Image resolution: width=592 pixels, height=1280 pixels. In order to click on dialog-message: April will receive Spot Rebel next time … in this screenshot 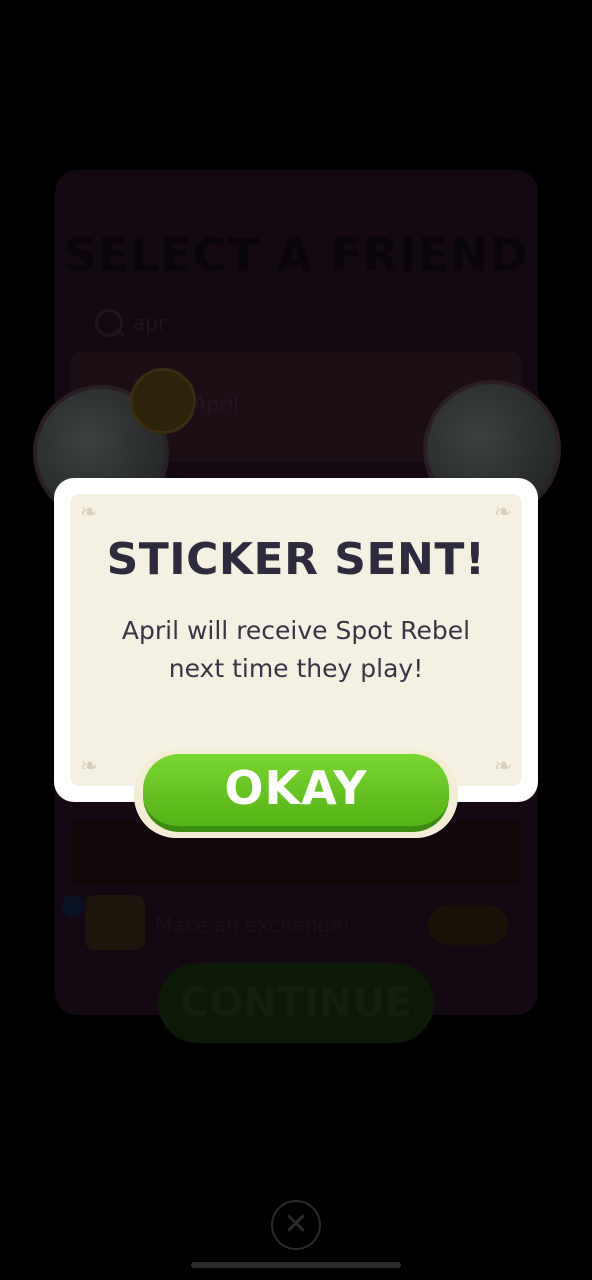, I will do `click(296, 649)`.